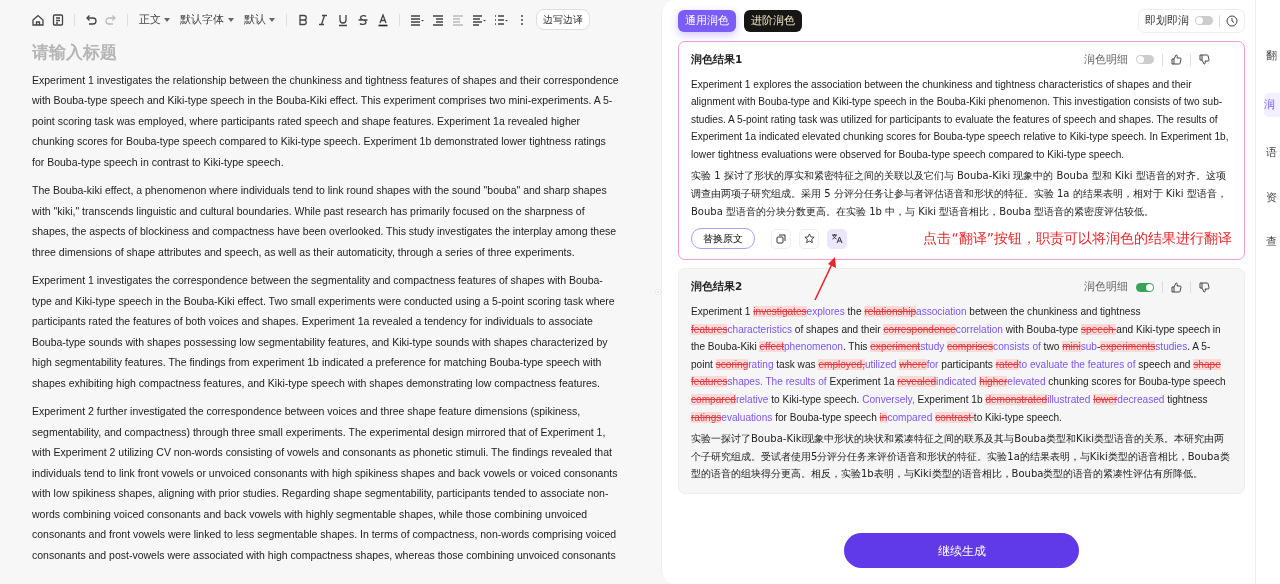 Image resolution: width=1280 pixels, height=584 pixels. Describe the element at coordinates (323, 332) in the screenshot. I see `paragraph: Experiment 1 investigates the correspondence between the segmentality and compactness features of shapes with Bouba-type and Kiki-type speech in the Bouba-Kiki effect. Two small experiments were conducted using a 5-point scoring task where participants rated the features of both voices and shapes. Experiment 1a revealed a tendency for individuals to associate Bouba-type sounds with shapes possessing low segmentability features, and Kiki-type sounds with shapes characterized by high segmentability features. The findings from experiment 1b indicated a preference for matching Bouba-type speech with shapes exhibiting high compactness features, and Kiki-type speech with shapes demonstrating low compactness features.` at that location.